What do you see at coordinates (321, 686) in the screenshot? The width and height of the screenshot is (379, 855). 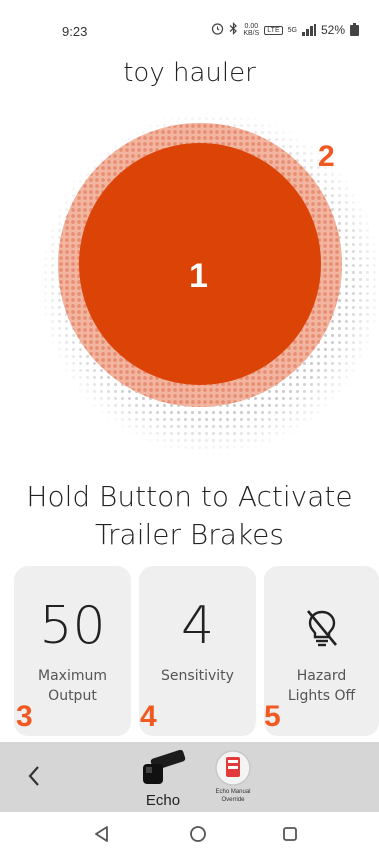 I see `hazard-label: Hazard Lights Off` at bounding box center [321, 686].